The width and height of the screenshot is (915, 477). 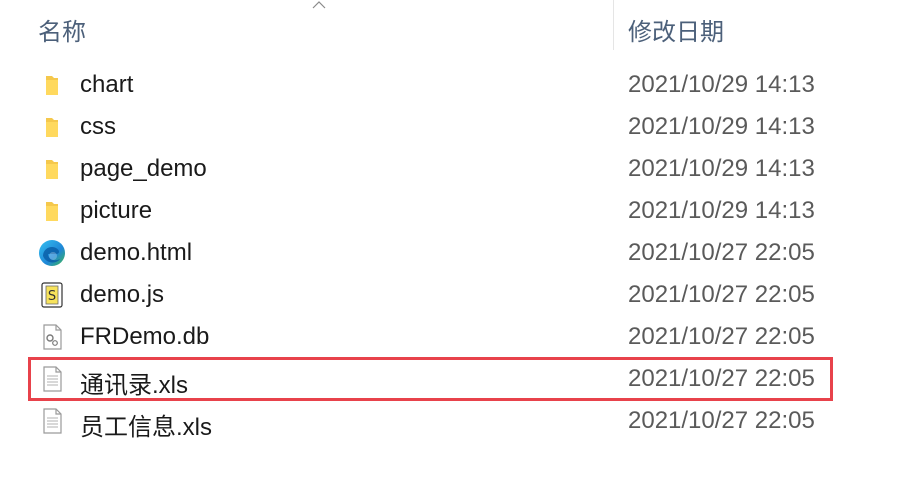 What do you see at coordinates (457, 337) in the screenshot?
I see `file-row: FRDemo.db 2021/10/27 22:05` at bounding box center [457, 337].